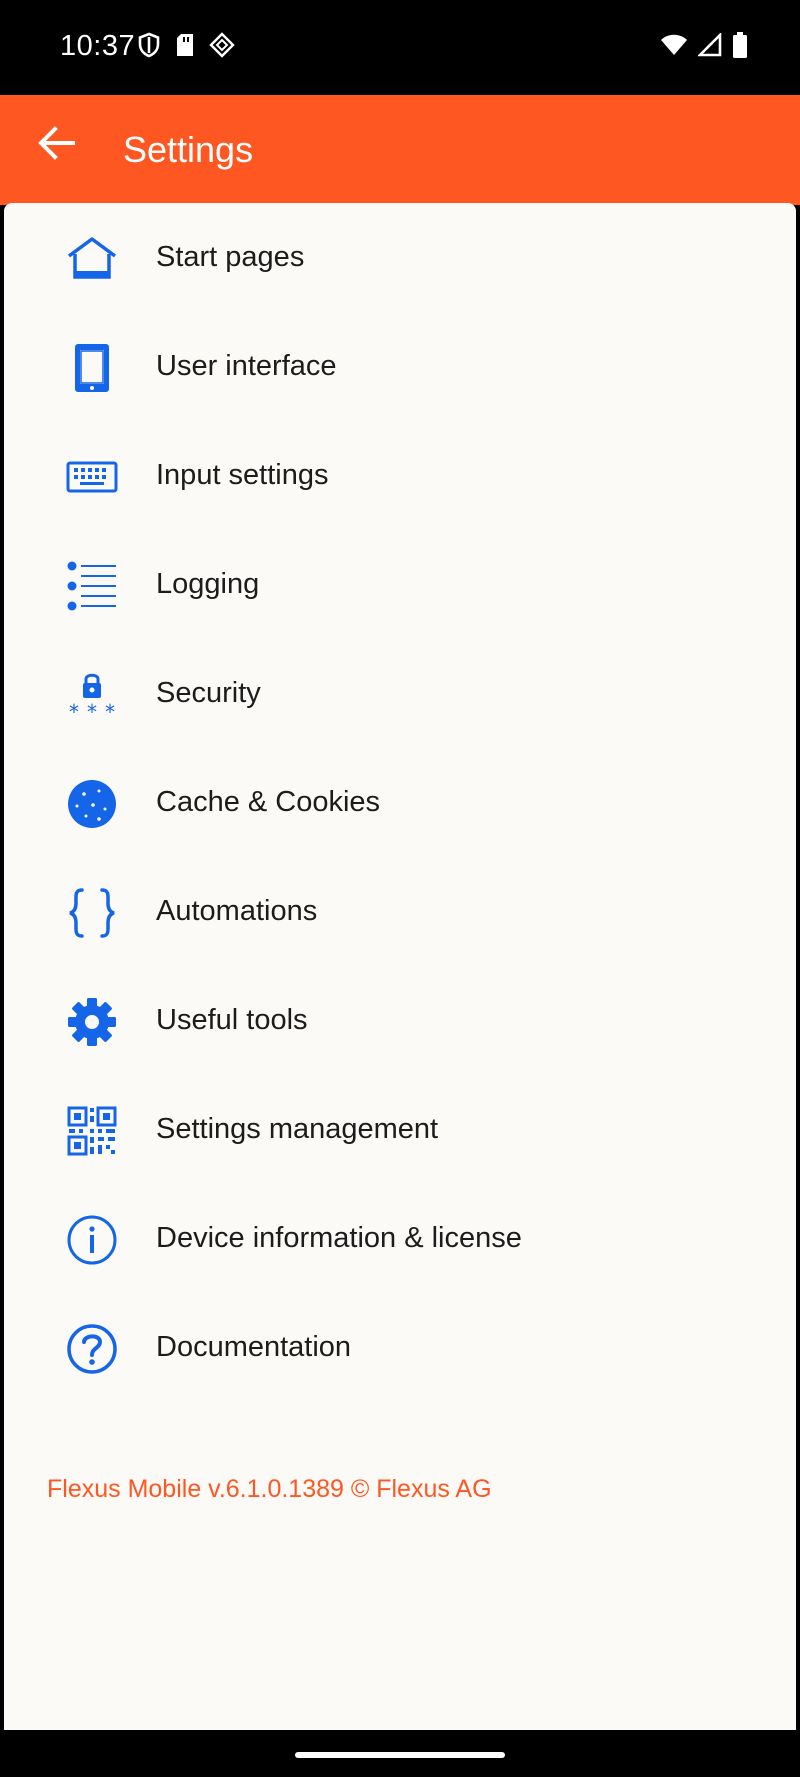 The height and width of the screenshot is (1777, 800). Describe the element at coordinates (92, 1240) in the screenshot. I see `info-icon` at that location.